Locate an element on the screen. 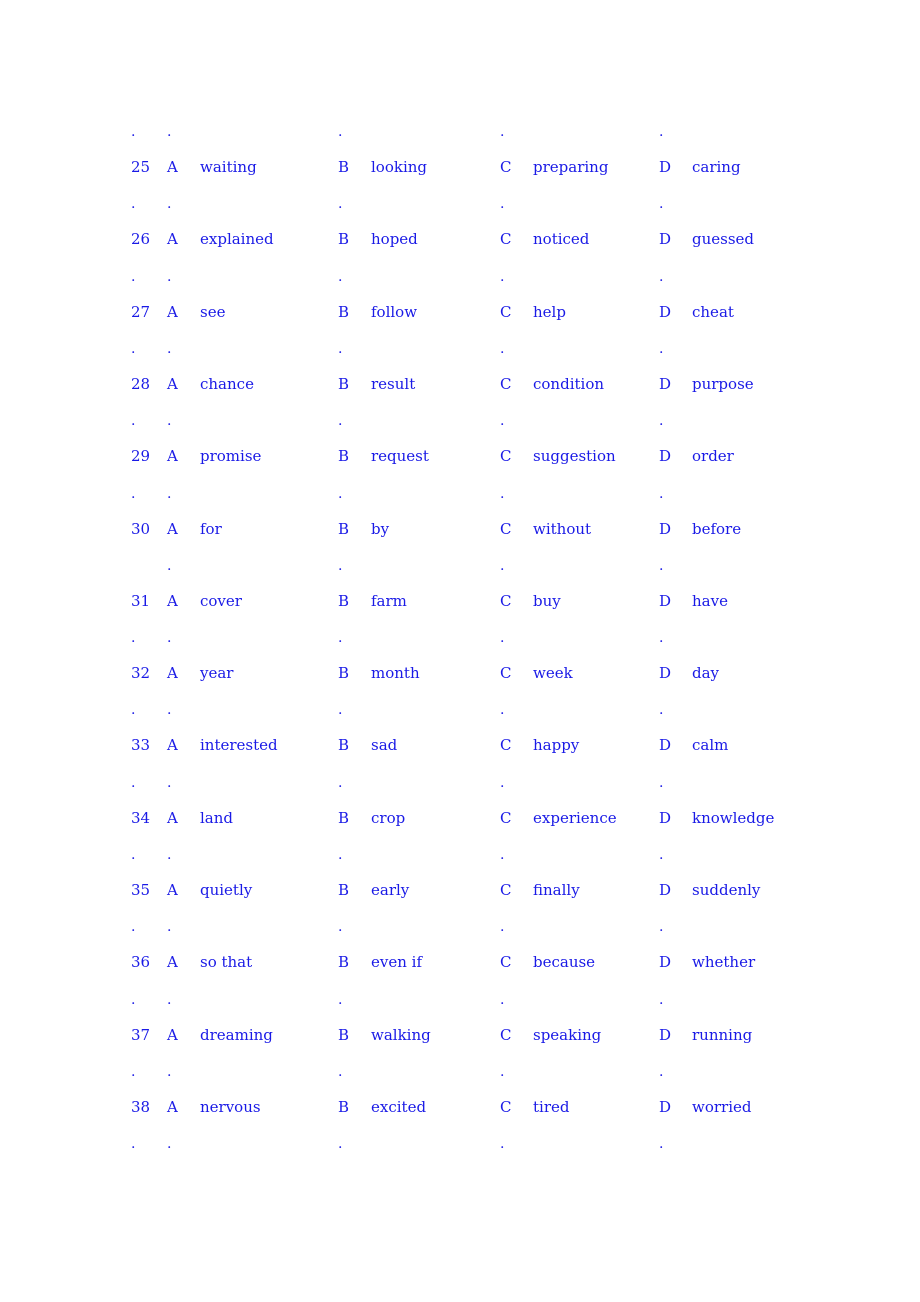 Image resolution: width=920 pixels, height=1302 pixels. option-b-text: even if is located at coordinates (397, 962).